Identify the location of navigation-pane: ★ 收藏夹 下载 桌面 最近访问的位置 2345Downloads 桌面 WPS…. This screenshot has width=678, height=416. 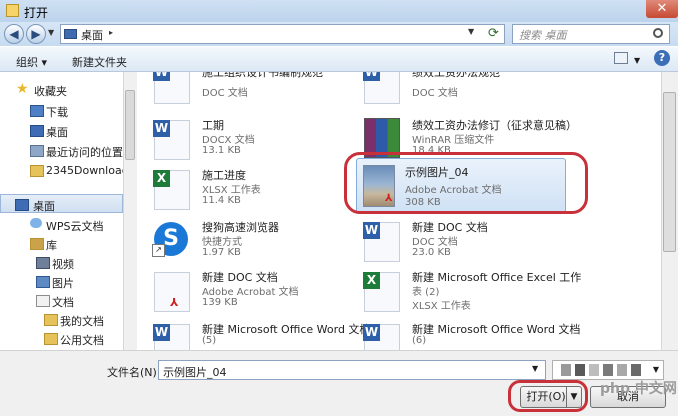
(67, 212).